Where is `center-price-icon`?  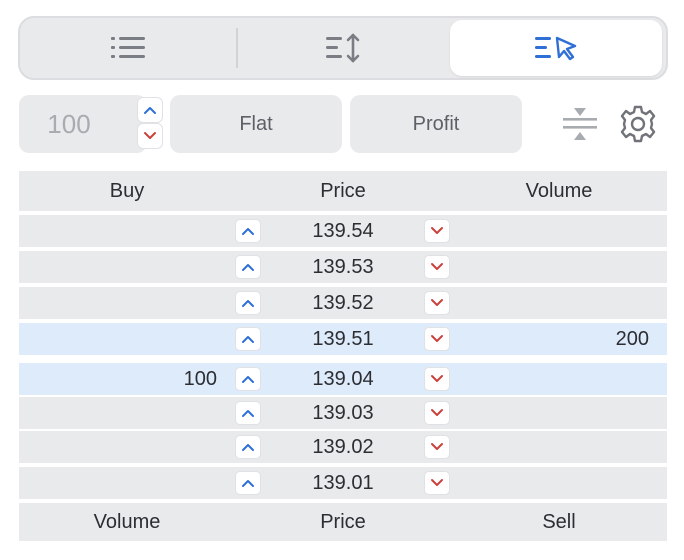 center-price-icon is located at coordinates (580, 124).